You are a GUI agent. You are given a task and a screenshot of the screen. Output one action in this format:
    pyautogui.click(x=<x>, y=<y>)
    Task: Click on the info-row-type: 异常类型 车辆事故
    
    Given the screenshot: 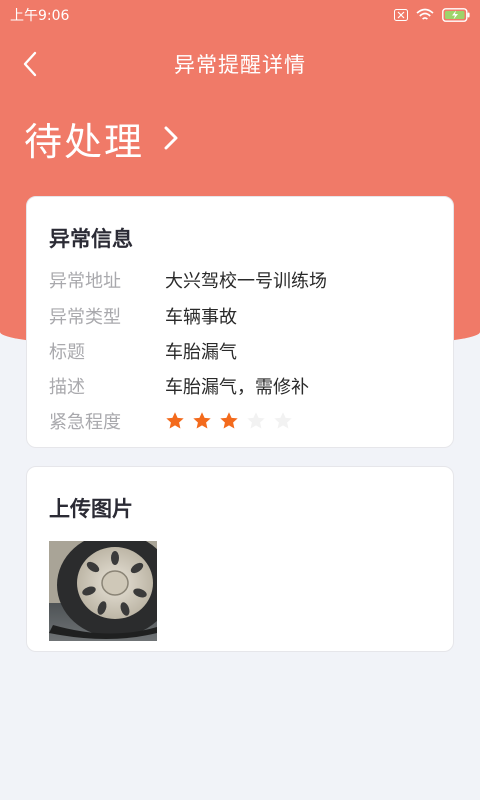 What is the action you would take?
    pyautogui.click(x=143, y=316)
    